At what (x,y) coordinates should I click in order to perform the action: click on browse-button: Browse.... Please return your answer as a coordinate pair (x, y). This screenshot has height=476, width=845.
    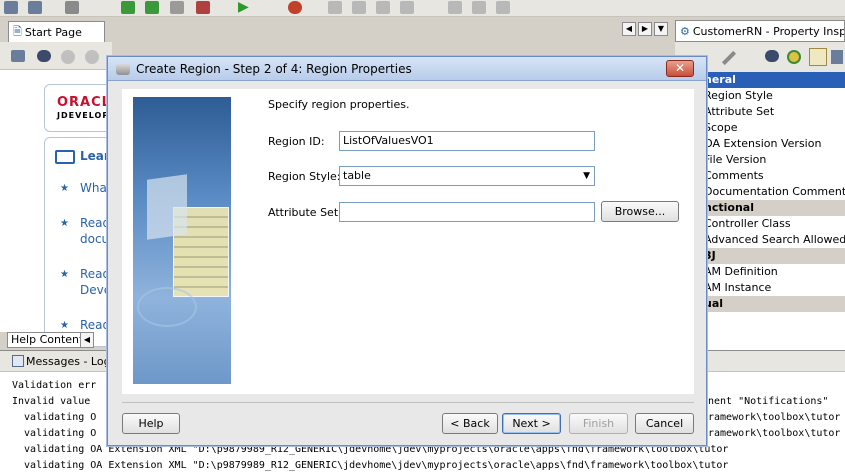
    Looking at the image, I should click on (640, 211).